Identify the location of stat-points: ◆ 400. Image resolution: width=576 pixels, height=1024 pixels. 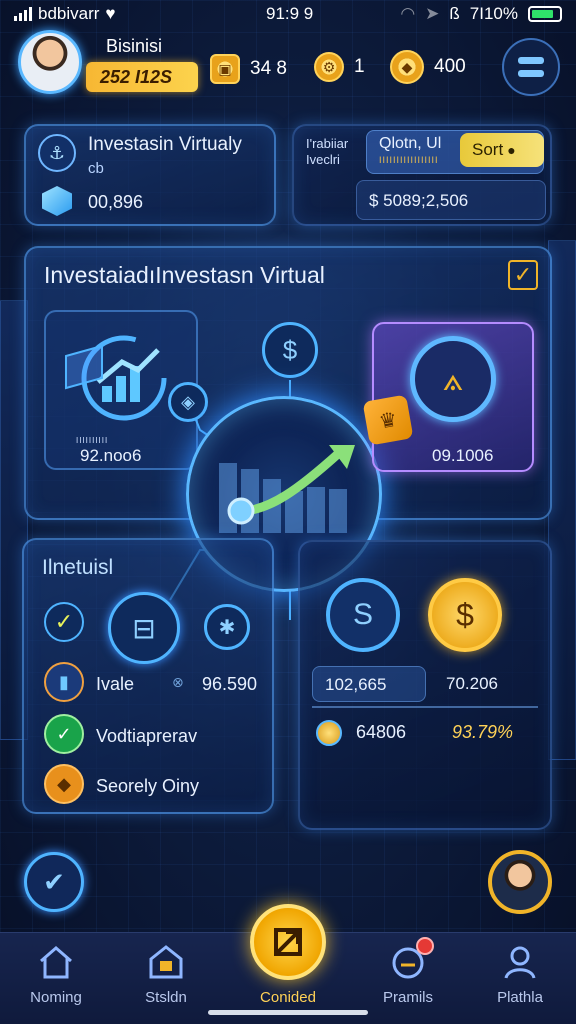
(428, 67).